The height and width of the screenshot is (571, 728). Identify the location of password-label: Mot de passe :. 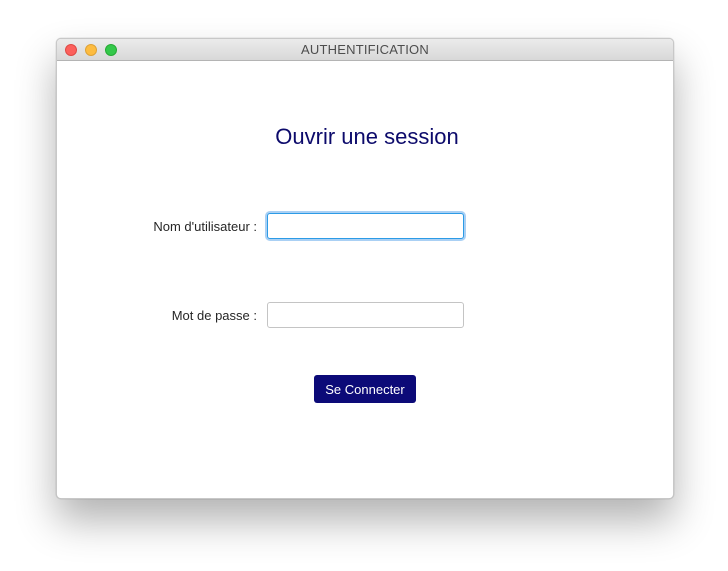
(214, 315).